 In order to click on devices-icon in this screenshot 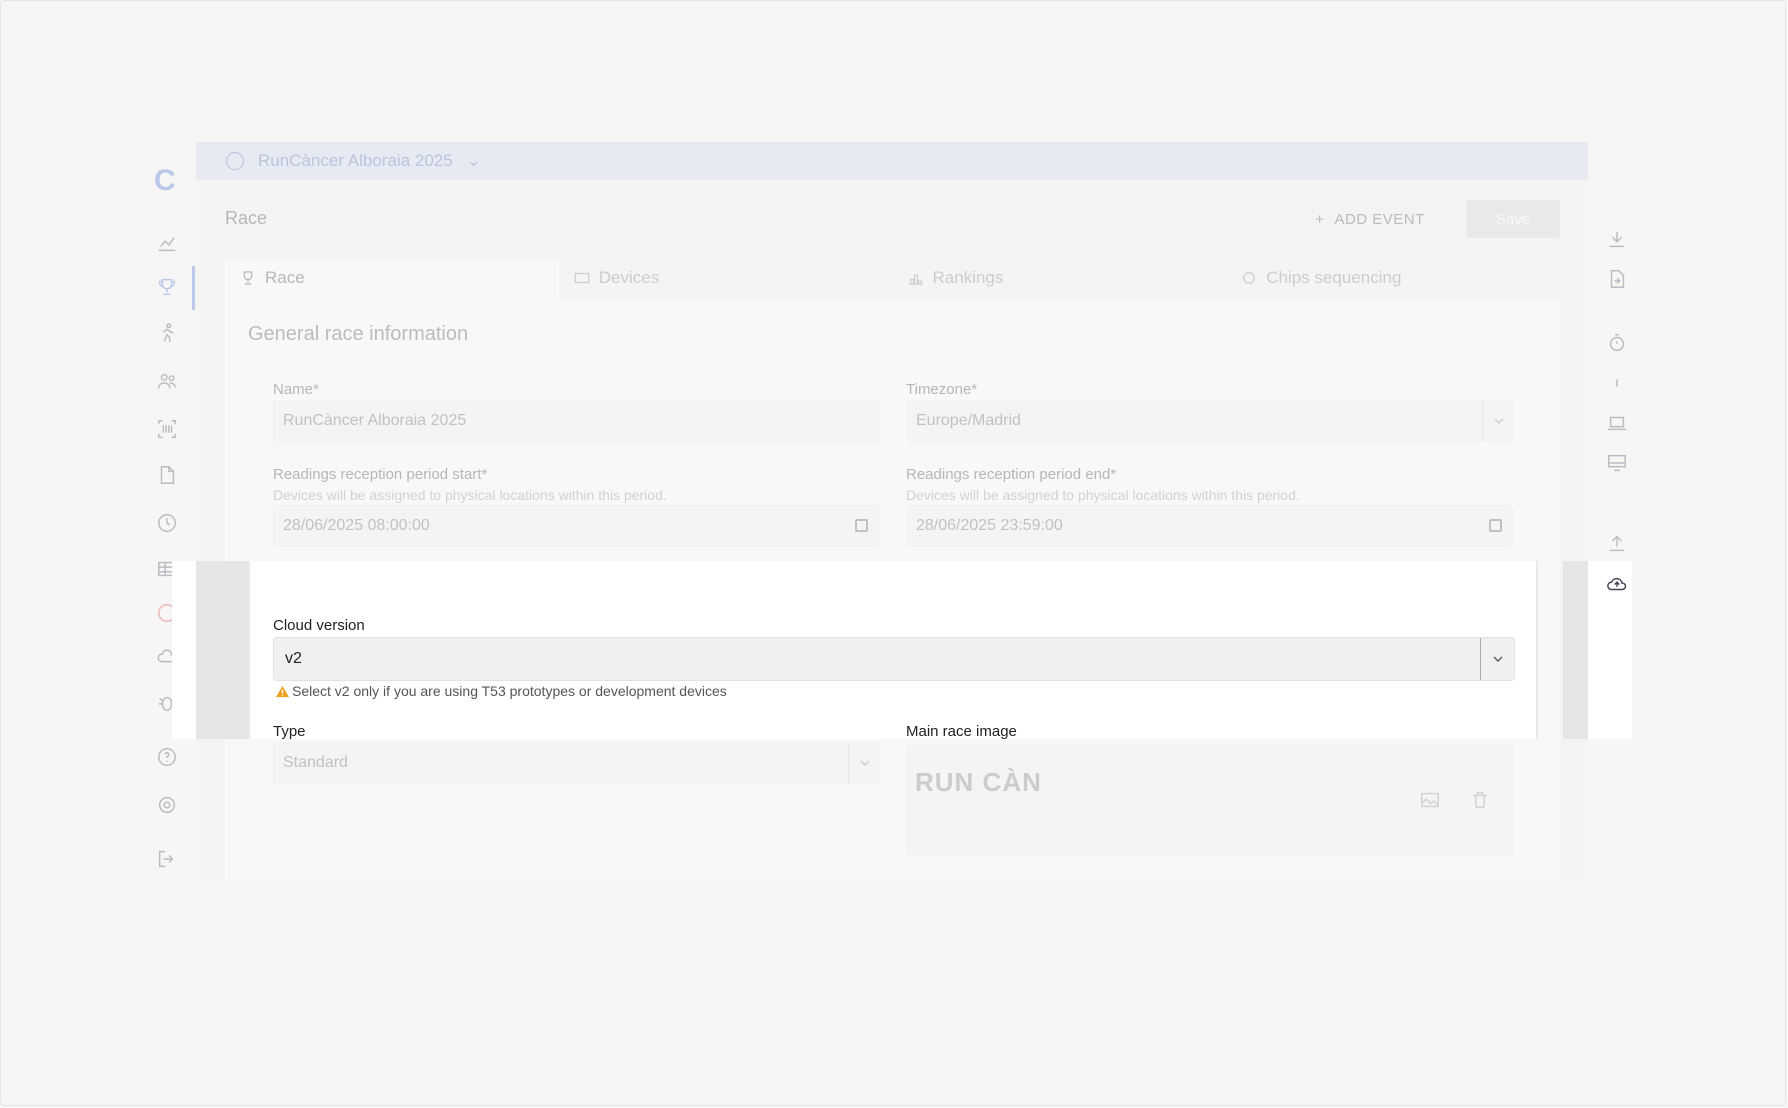, I will do `click(582, 278)`.